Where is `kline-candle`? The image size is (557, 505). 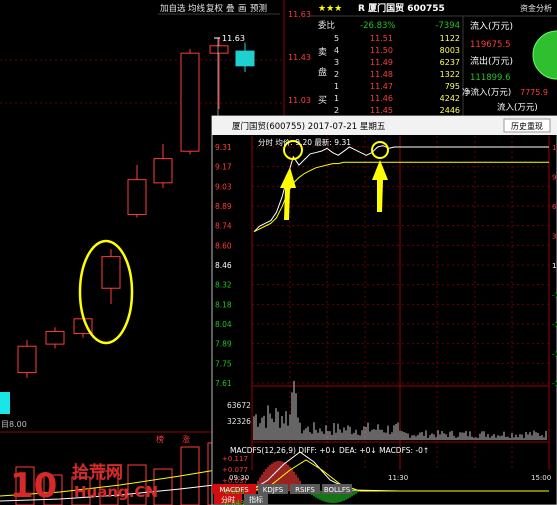
kline-candle is located at coordinates (190, 101).